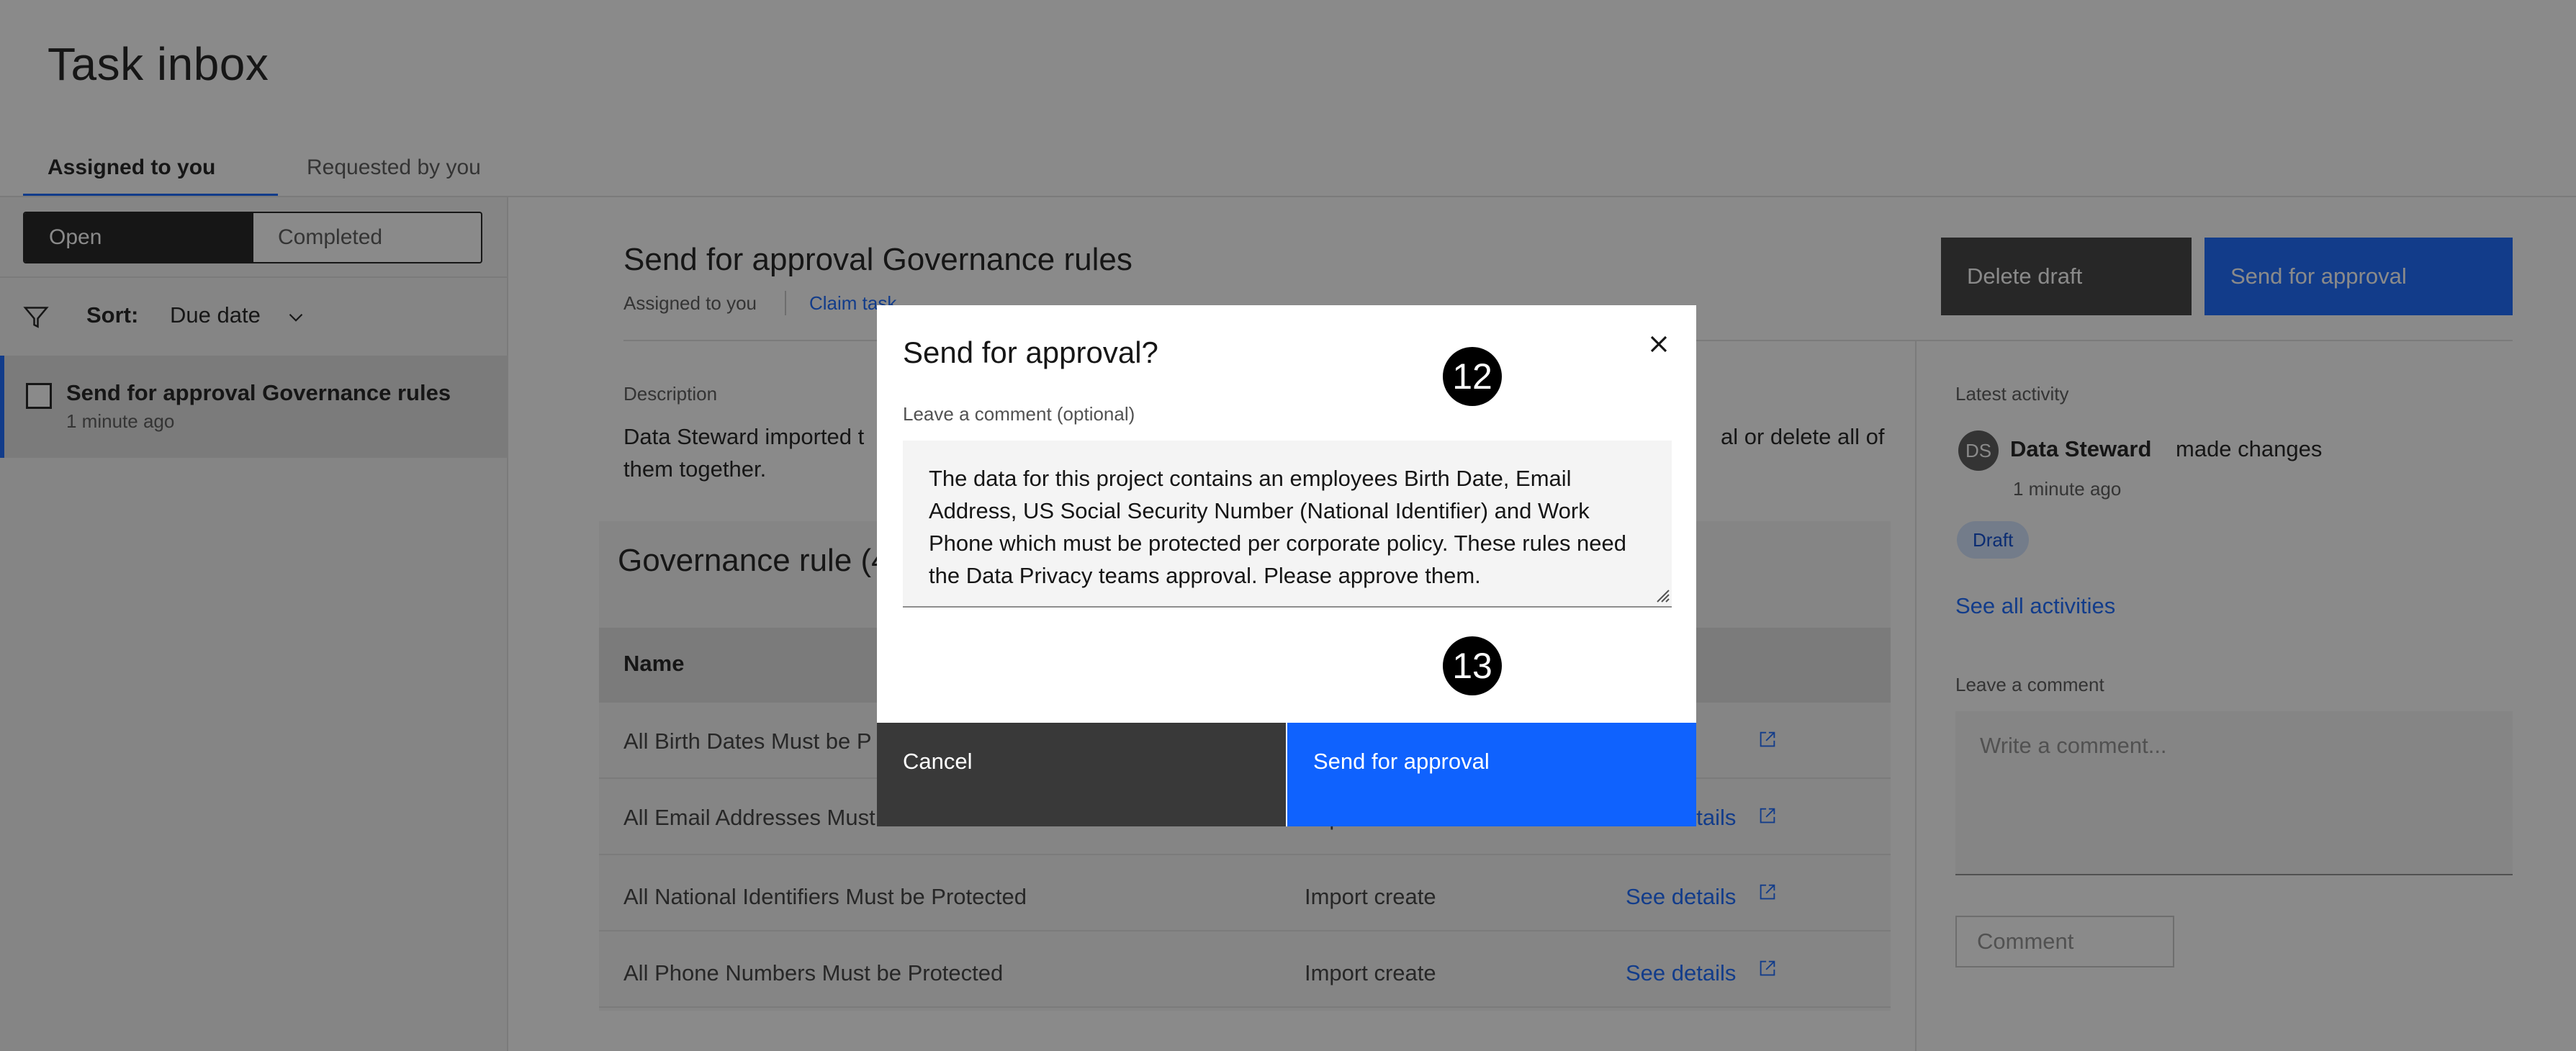  Describe the element at coordinates (1661, 594) in the screenshot. I see `resize-handle-icon` at that location.